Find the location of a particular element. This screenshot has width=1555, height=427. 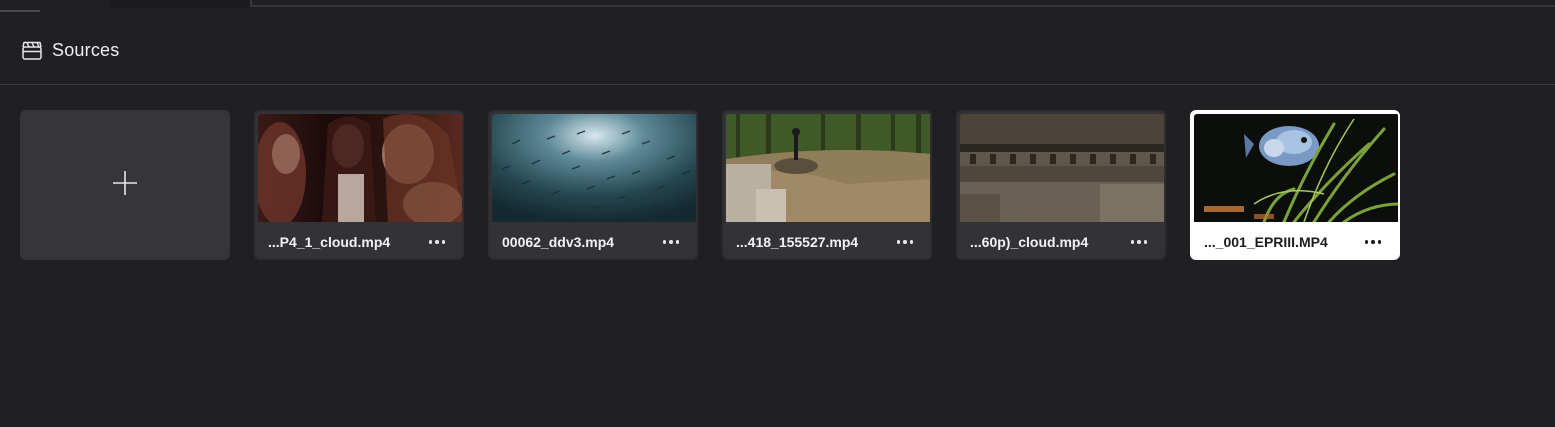

media-card-footer: ...P4_1_cloud.mp4 is located at coordinates (359, 241).